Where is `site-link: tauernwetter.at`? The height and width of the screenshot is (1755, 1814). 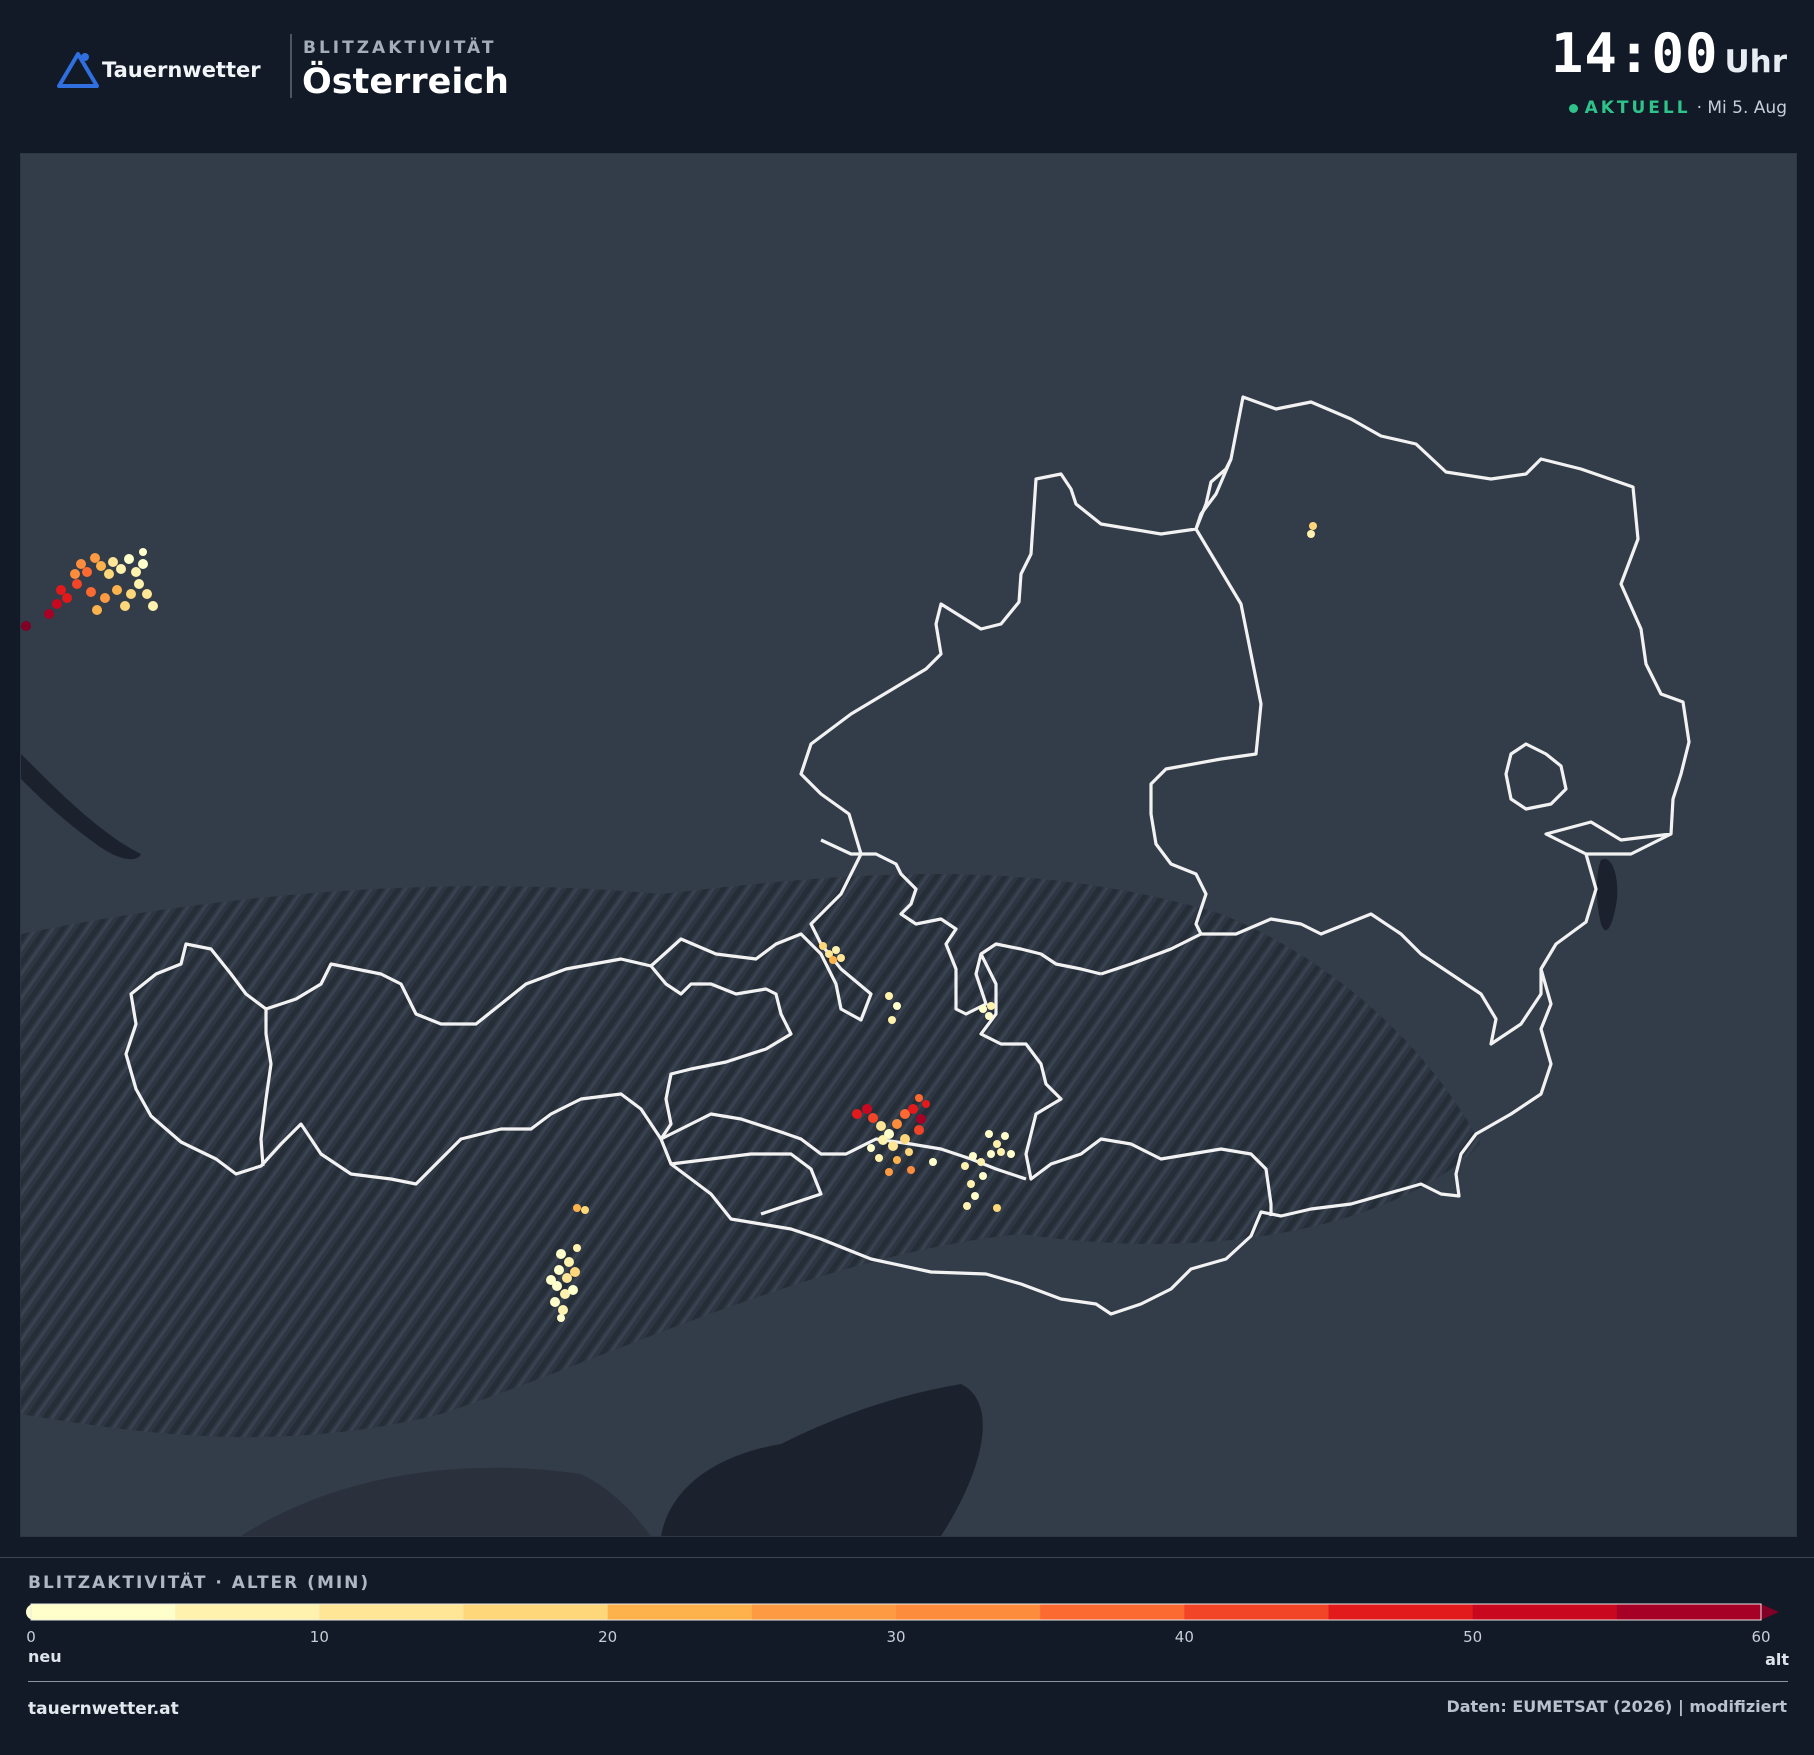
site-link: tauernwetter.at is located at coordinates (103, 1709).